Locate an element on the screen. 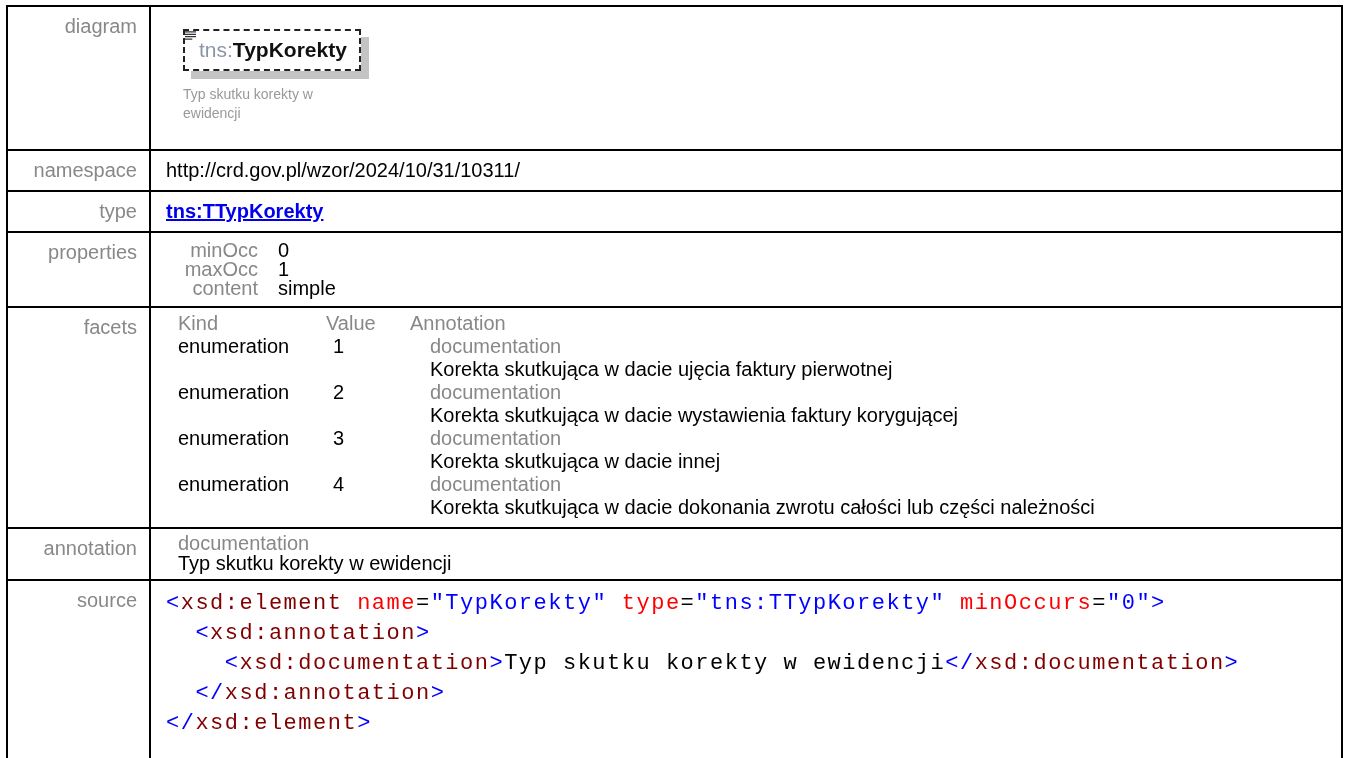  row-label: facets is located at coordinates (110, 327).